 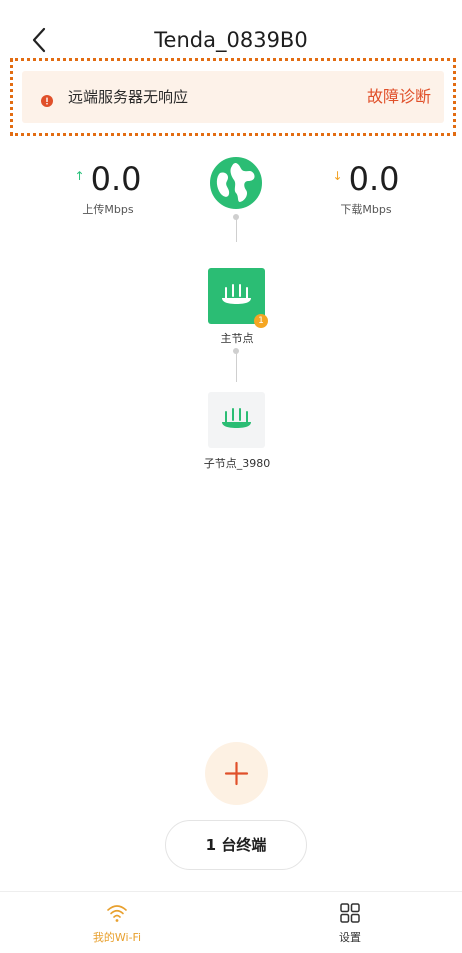 I want to click on up-arrow-icon: ↑, so click(x=79, y=176).